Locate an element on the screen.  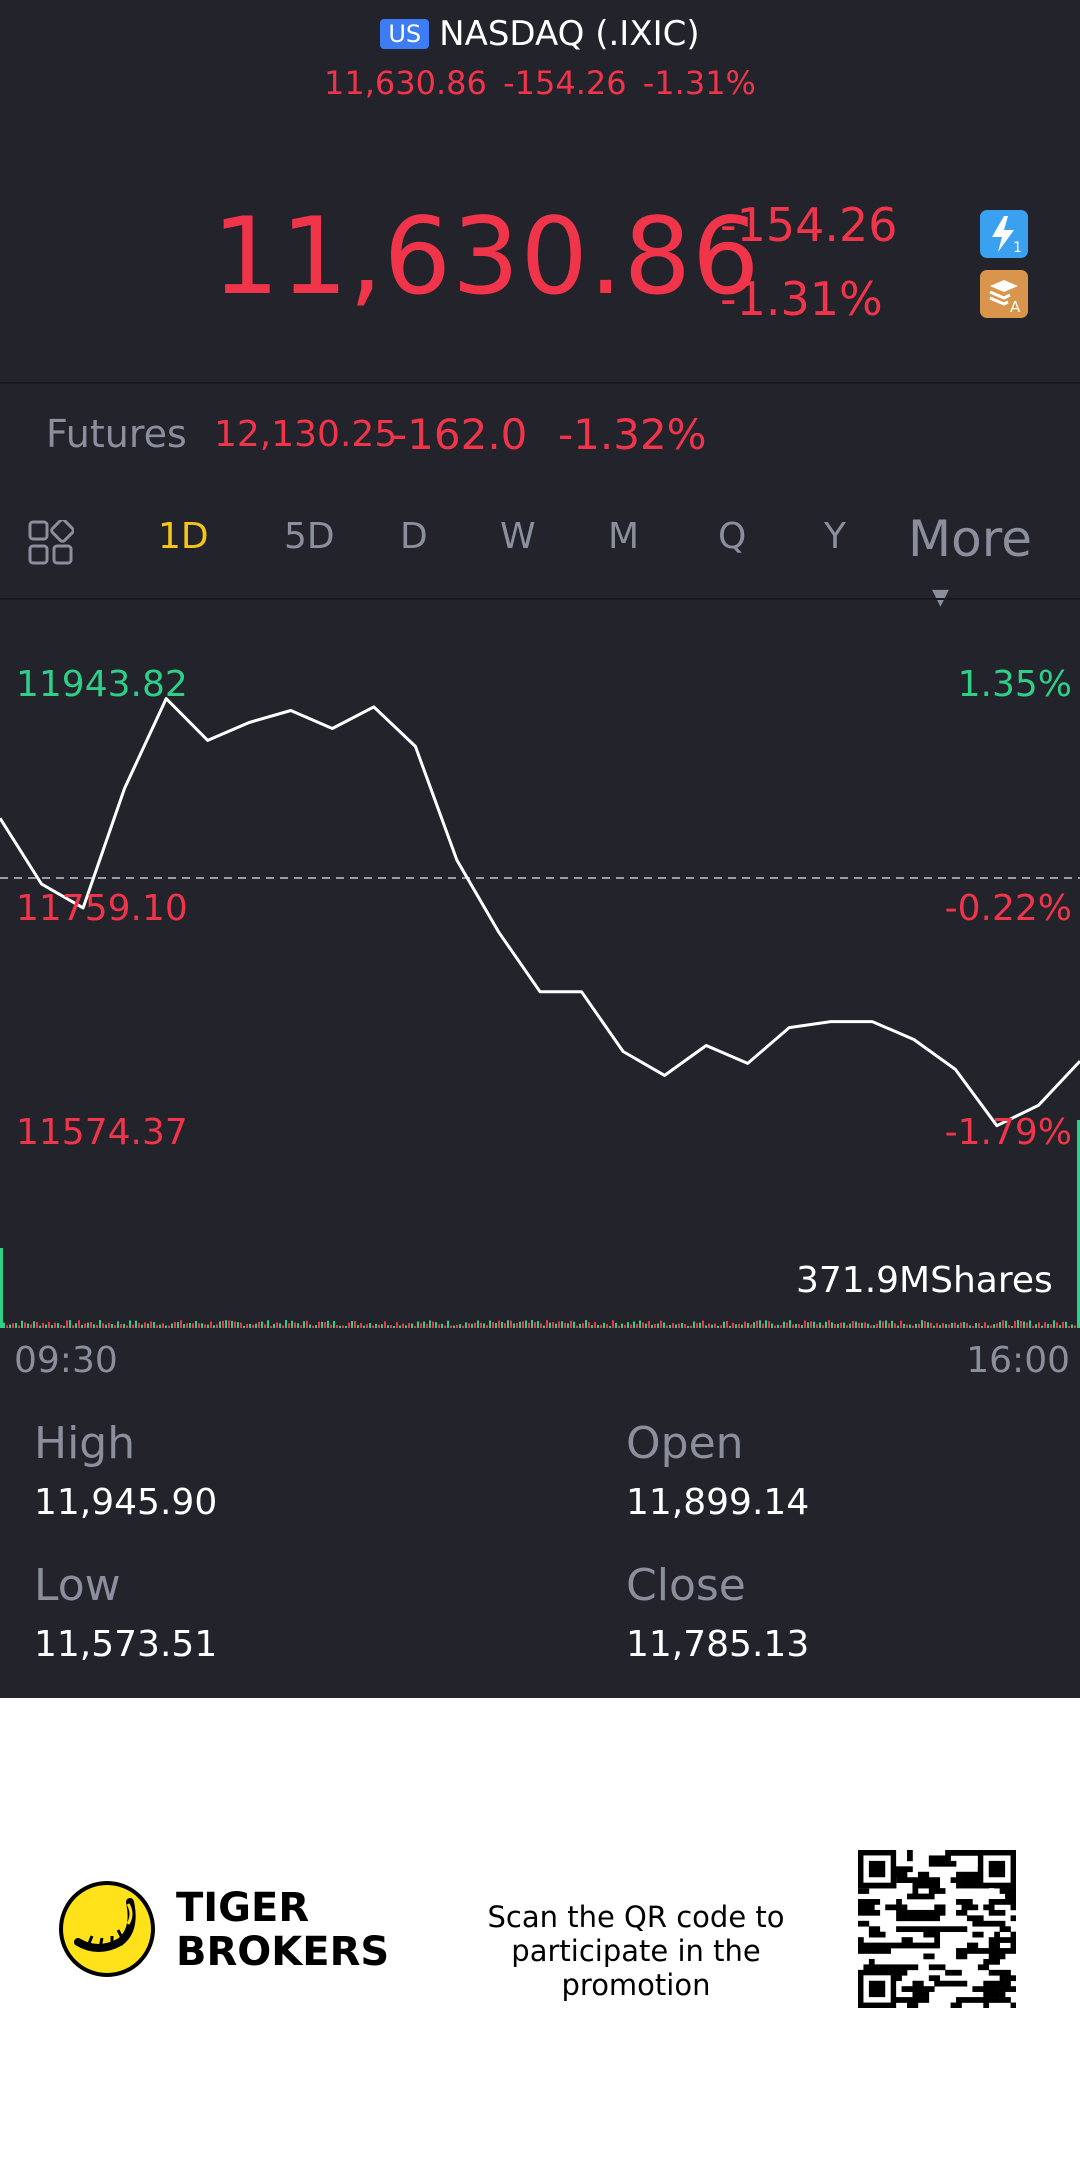
tab-y: Y is located at coordinates (835, 536).